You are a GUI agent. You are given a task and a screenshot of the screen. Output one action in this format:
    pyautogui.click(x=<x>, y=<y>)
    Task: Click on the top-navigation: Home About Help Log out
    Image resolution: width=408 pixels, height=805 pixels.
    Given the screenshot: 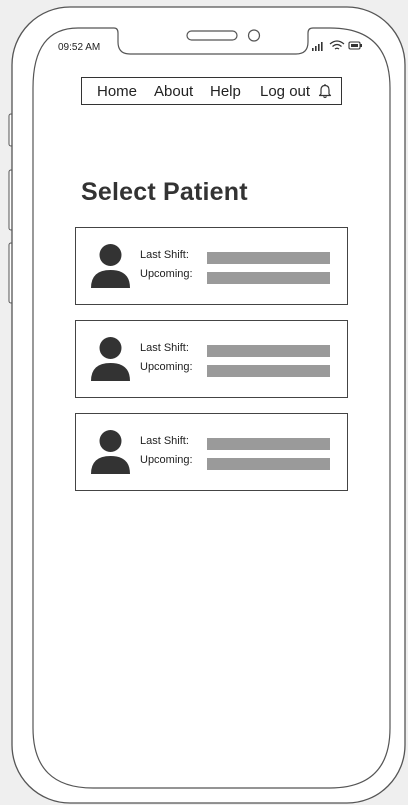 What is the action you would take?
    pyautogui.click(x=211, y=91)
    